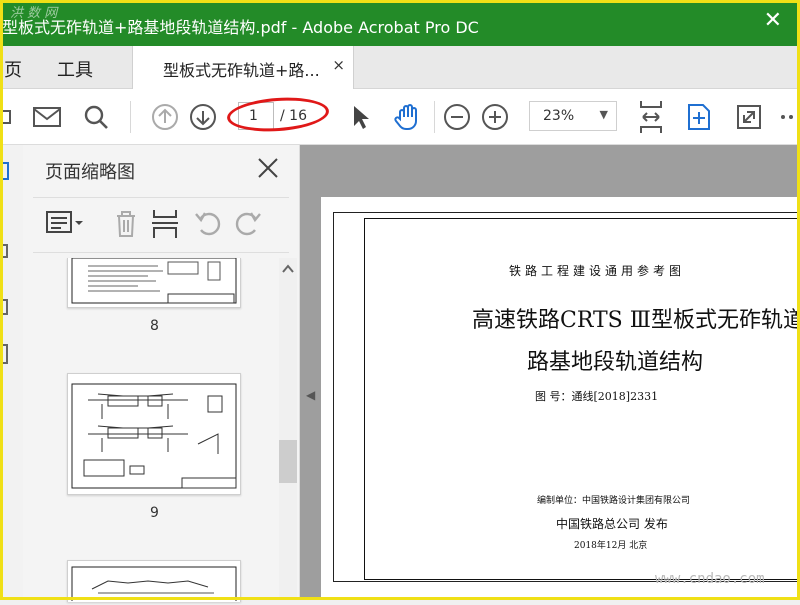 The image size is (800, 605). Describe the element at coordinates (11, 260) in the screenshot. I see `navigation-icons` at that location.